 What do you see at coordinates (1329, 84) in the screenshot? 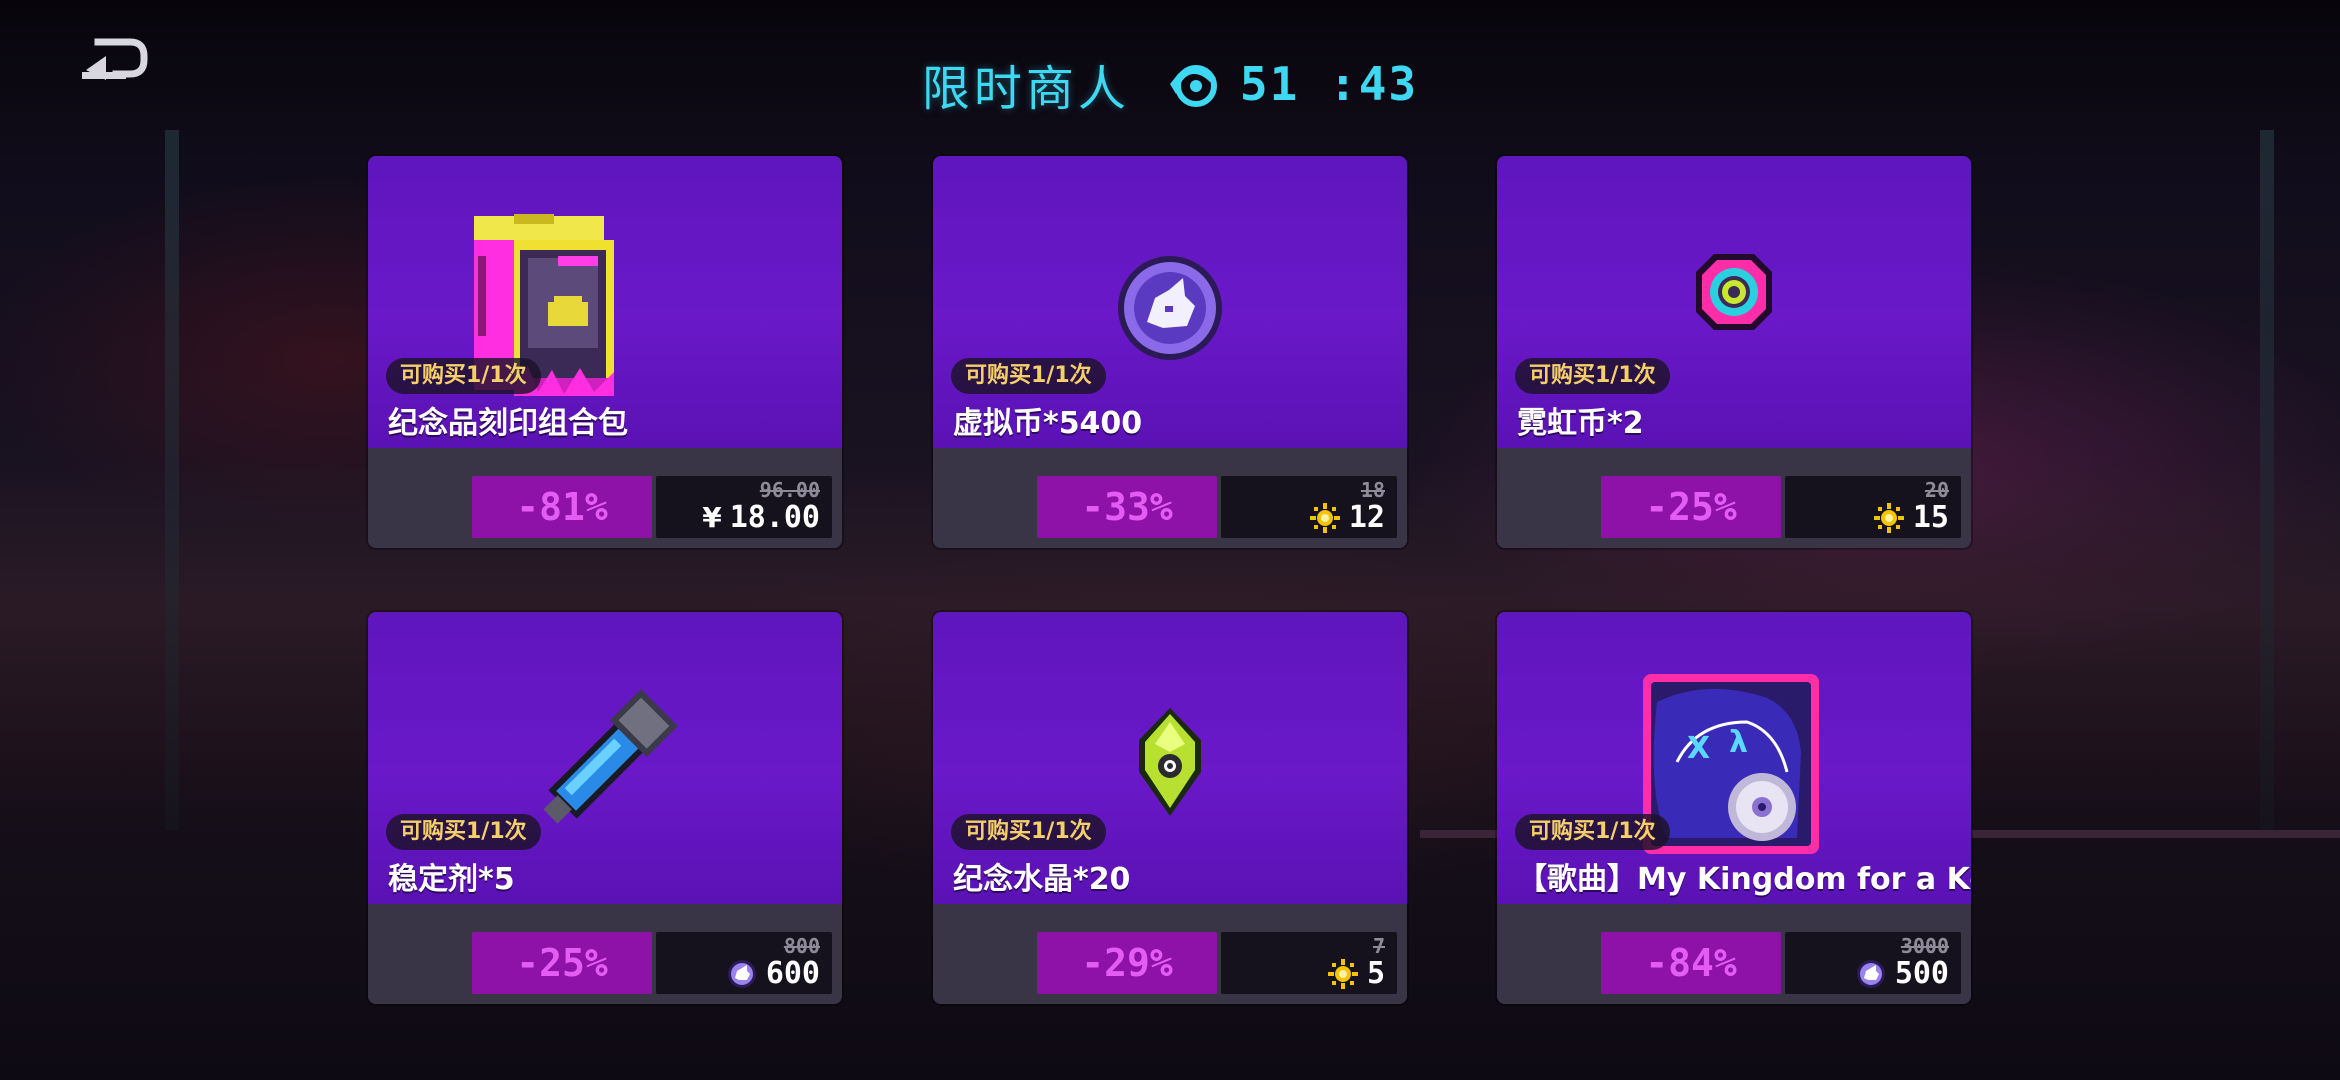
I see `countdown-timer: 51 :43` at bounding box center [1329, 84].